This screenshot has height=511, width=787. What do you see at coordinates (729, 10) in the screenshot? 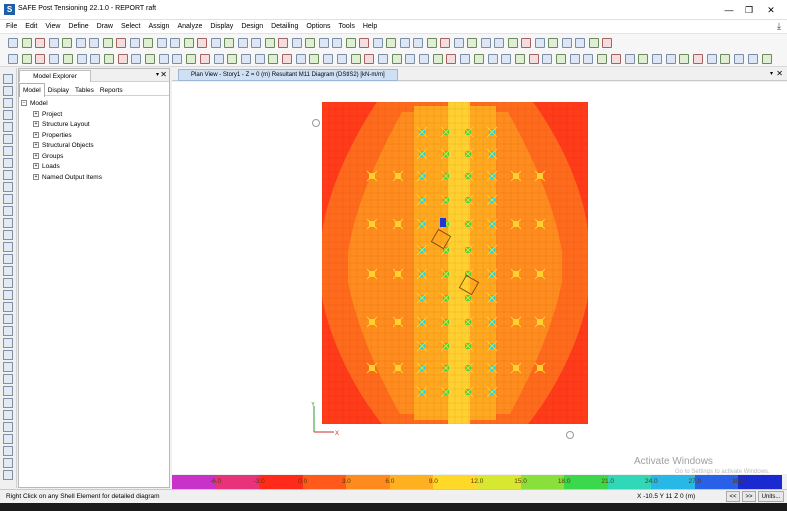
I see `minimize-button: —` at bounding box center [729, 10].